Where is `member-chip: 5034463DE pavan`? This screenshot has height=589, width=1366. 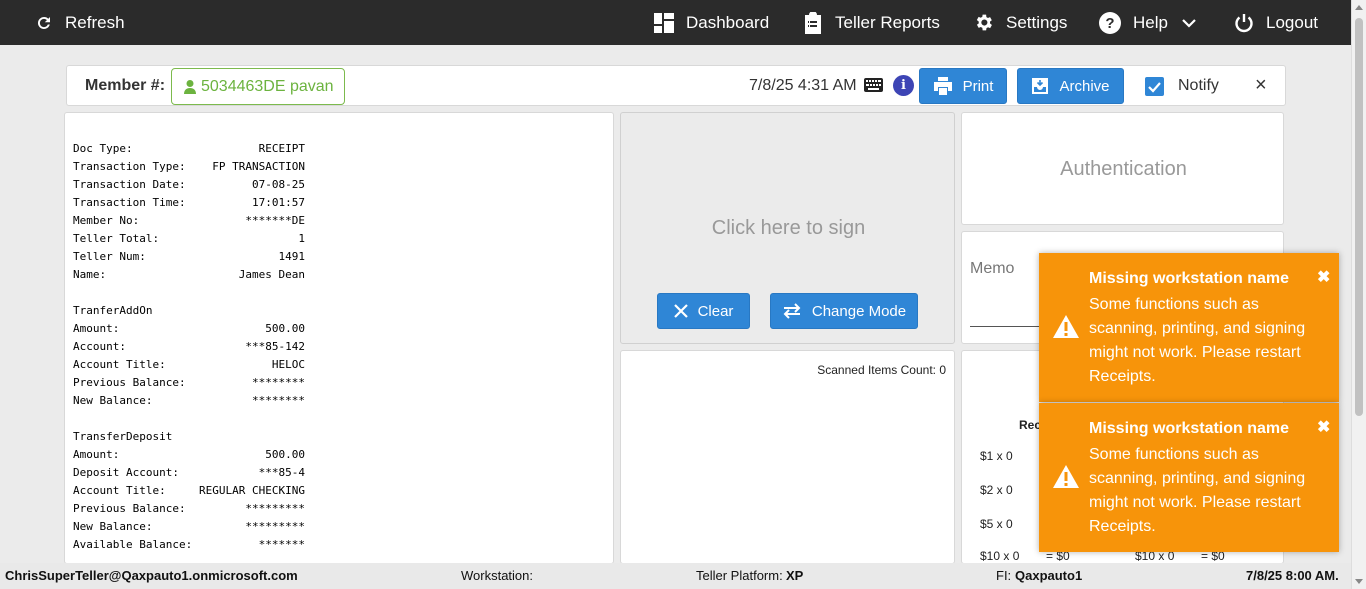
member-chip: 5034463DE pavan is located at coordinates (258, 86).